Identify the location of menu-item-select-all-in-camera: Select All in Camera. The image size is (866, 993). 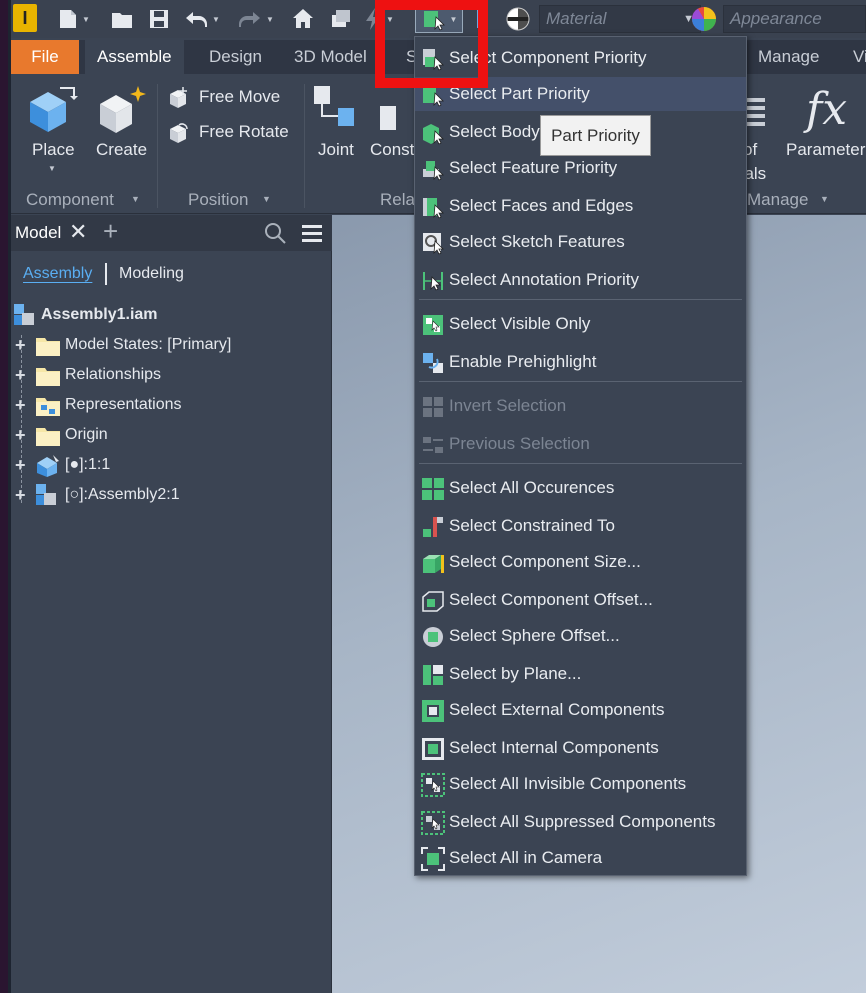
(580, 858).